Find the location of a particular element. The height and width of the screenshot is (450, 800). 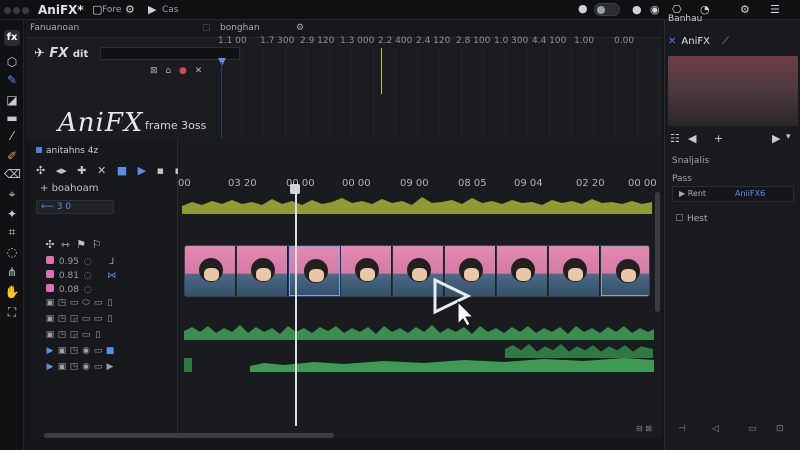

close-panel-icon: ✕ is located at coordinates (672, 41).